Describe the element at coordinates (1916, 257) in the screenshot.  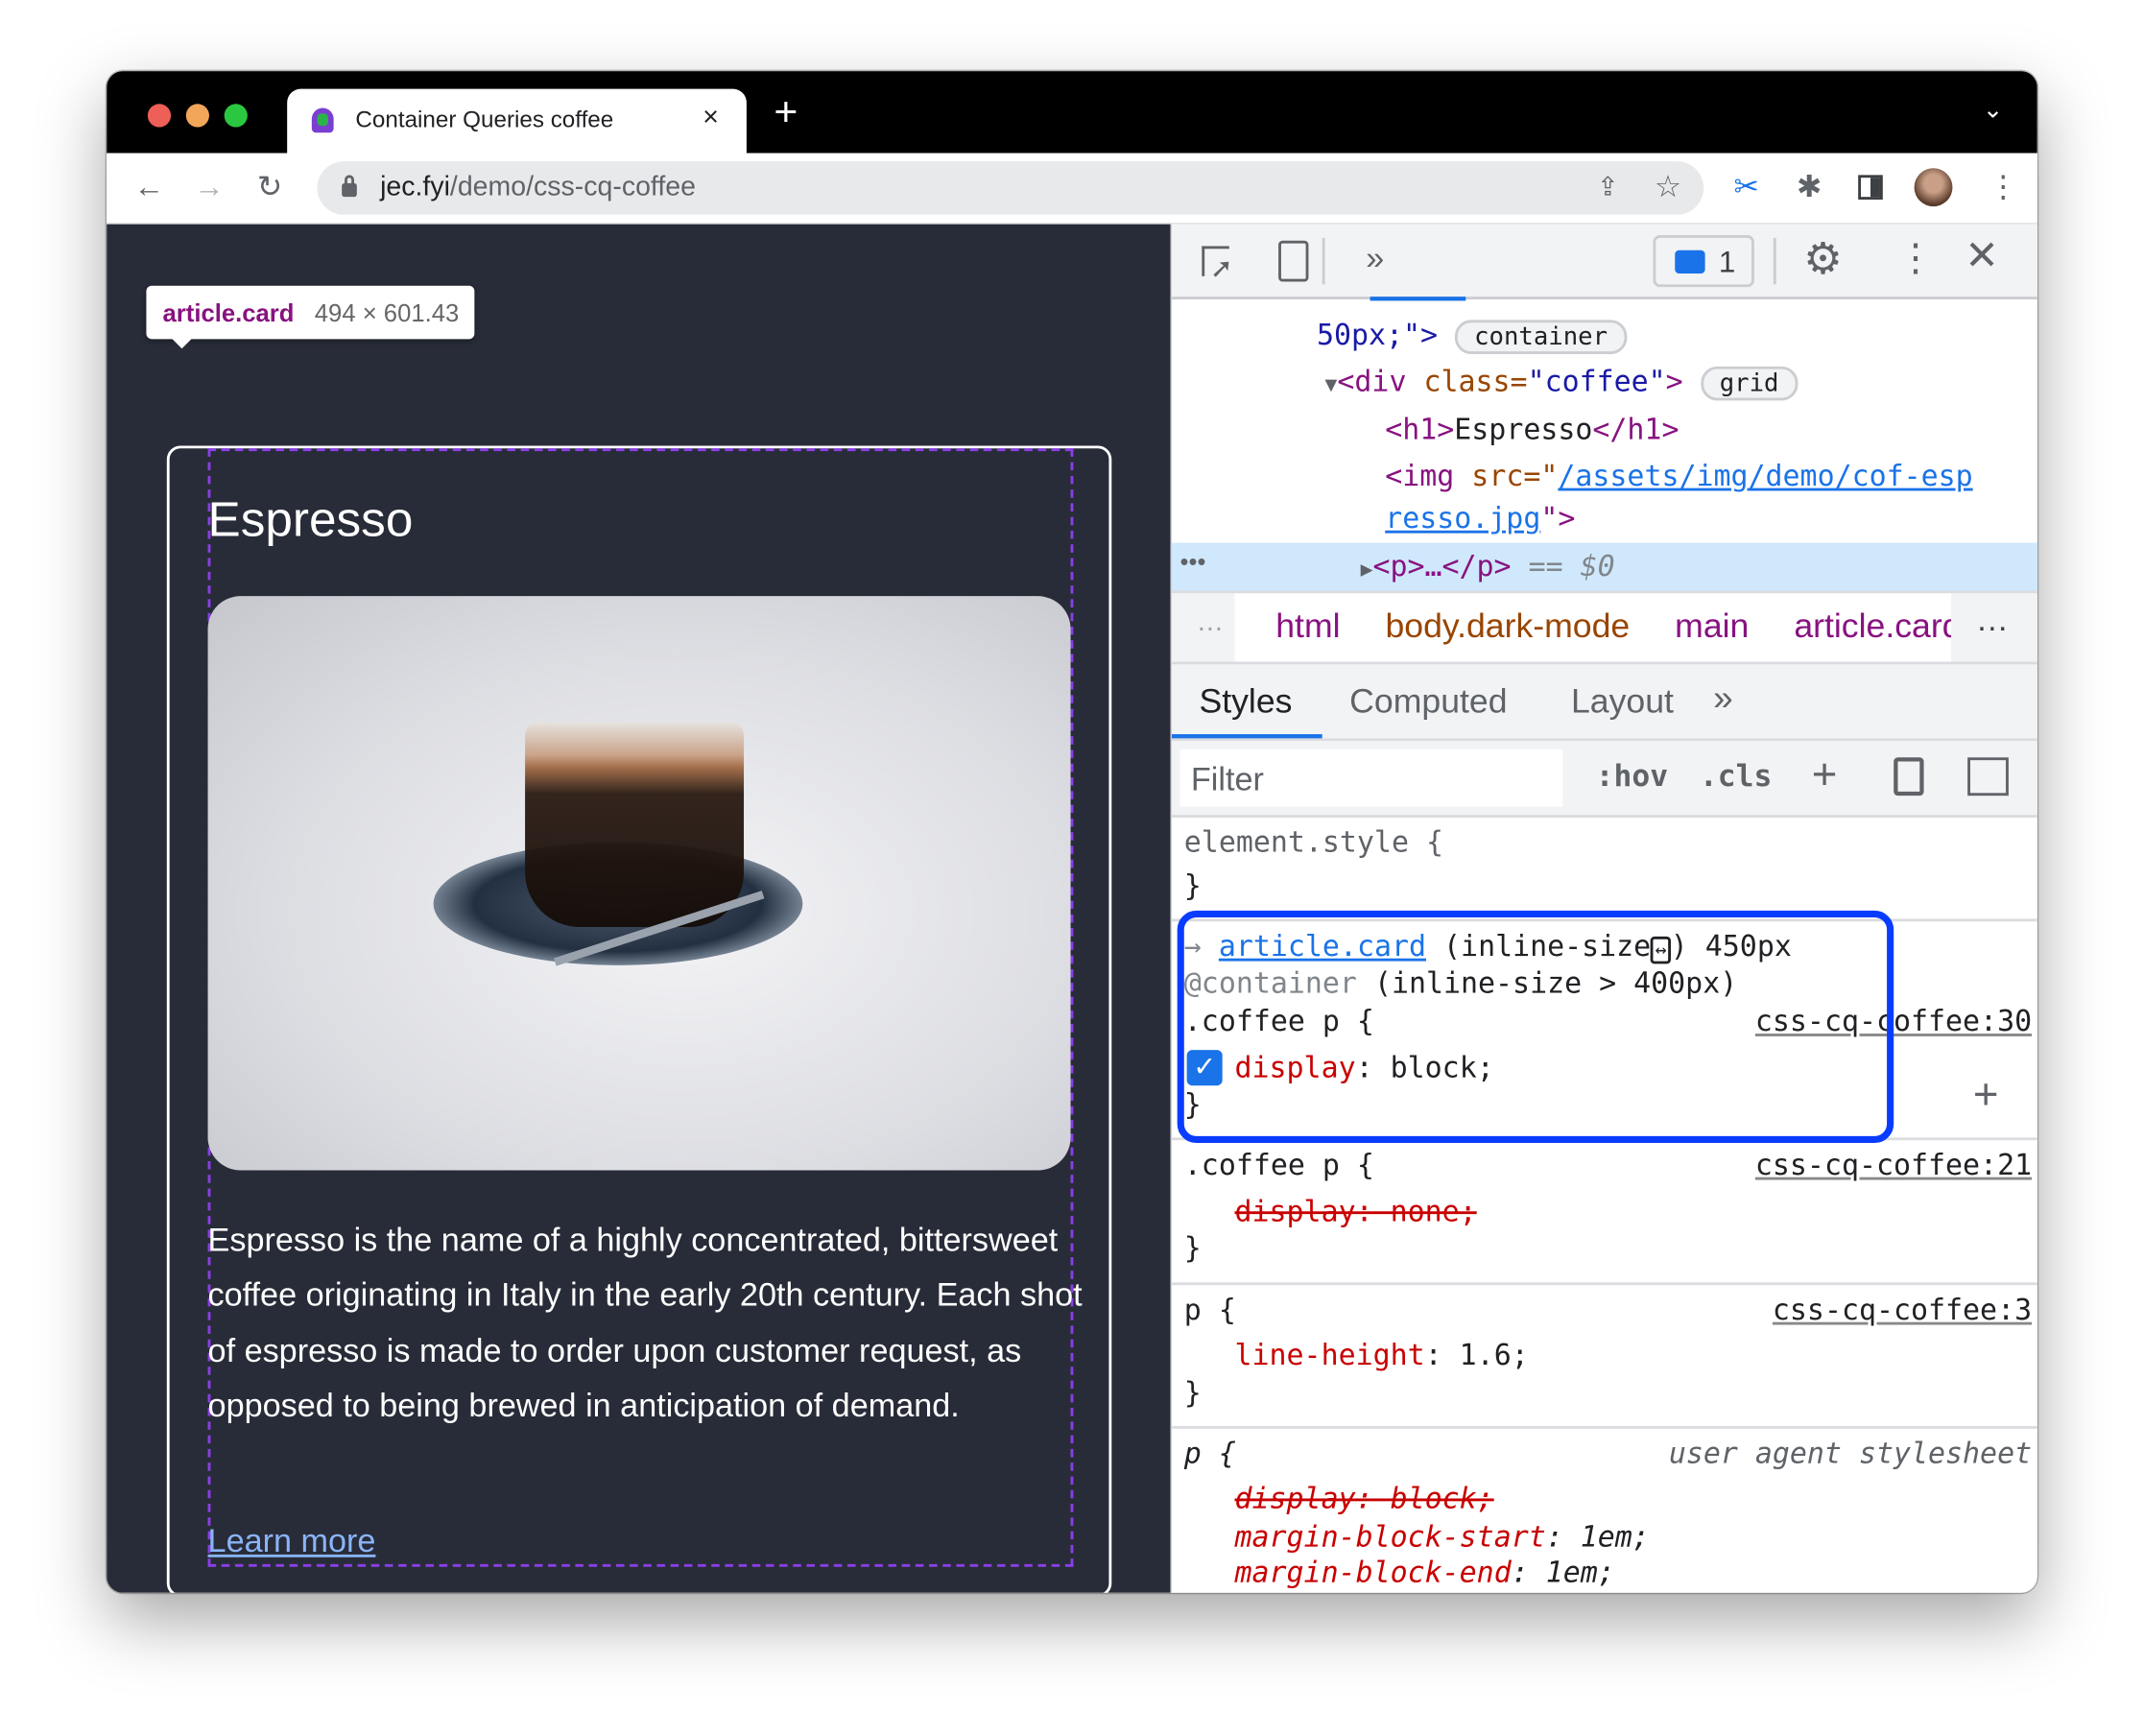
I see `devtools-menu-icon: ⋮` at that location.